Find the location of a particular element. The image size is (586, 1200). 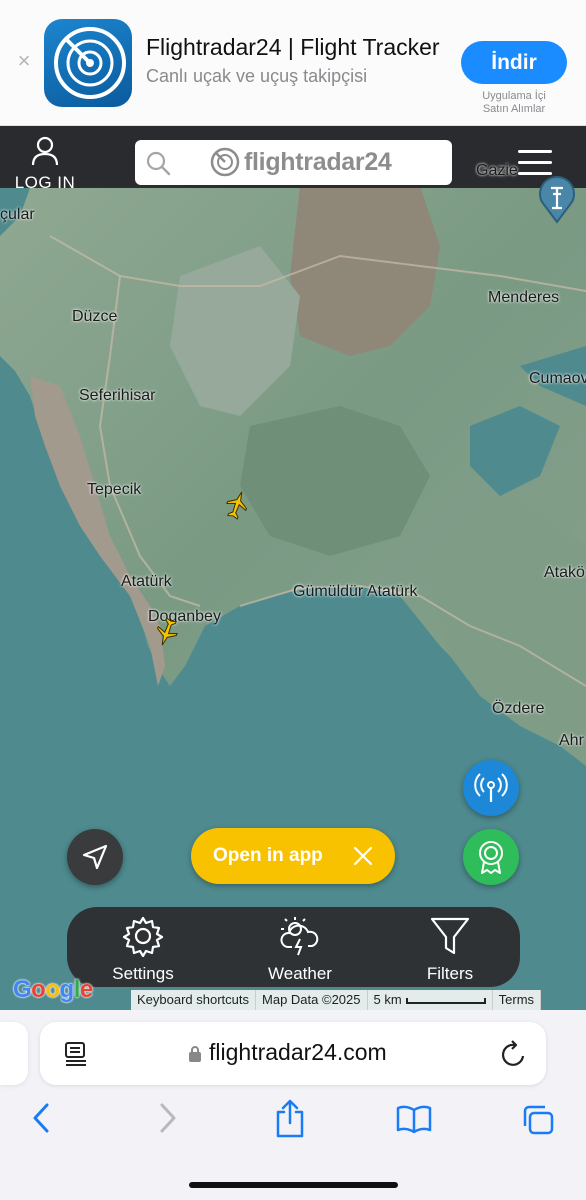

logo-text: flightradar24 is located at coordinates (318, 161).